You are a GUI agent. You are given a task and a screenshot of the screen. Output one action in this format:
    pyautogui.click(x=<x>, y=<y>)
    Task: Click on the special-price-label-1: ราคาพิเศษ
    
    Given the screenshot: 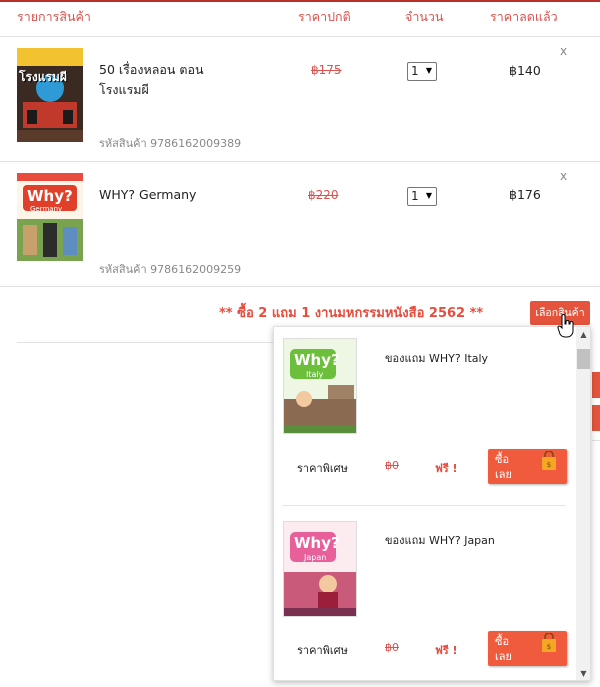 What is the action you would take?
    pyautogui.click(x=322, y=468)
    